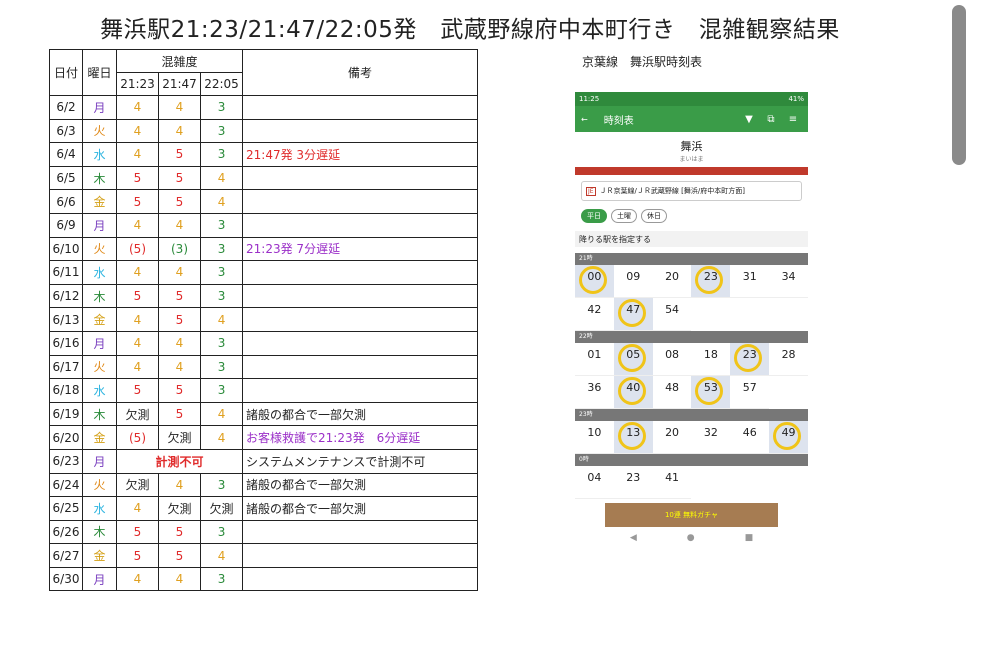 The image size is (984, 657). I want to click on ad-banner: 10連 無料ガチャ, so click(691, 515).